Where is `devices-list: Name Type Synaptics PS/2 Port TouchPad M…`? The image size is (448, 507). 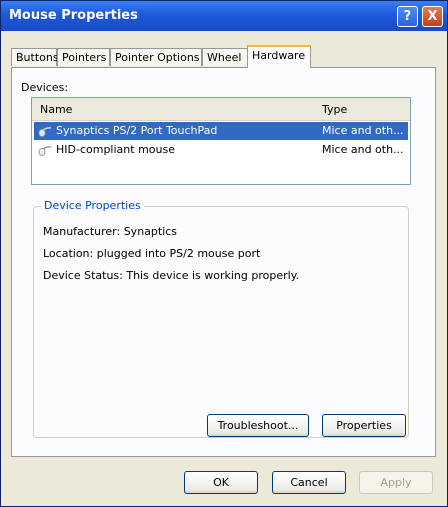 devices-list: Name Type Synaptics PS/2 Port TouchPad M… is located at coordinates (221, 141).